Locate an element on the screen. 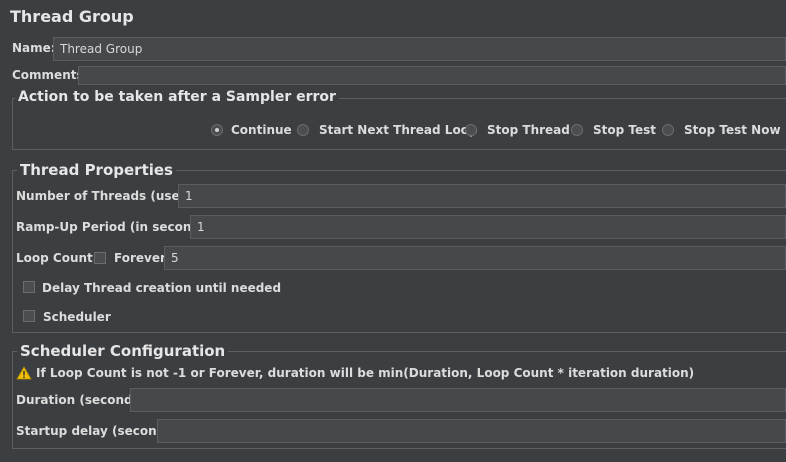 The height and width of the screenshot is (462, 786). radio-stop-thread is located at coordinates (471, 130).